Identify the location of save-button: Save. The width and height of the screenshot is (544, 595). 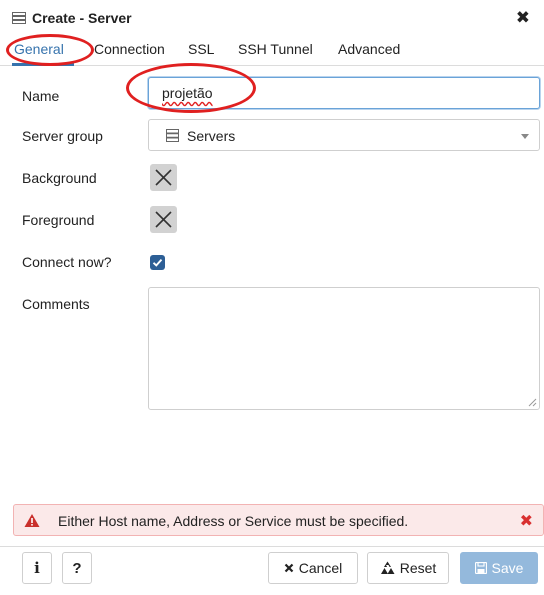
(499, 568).